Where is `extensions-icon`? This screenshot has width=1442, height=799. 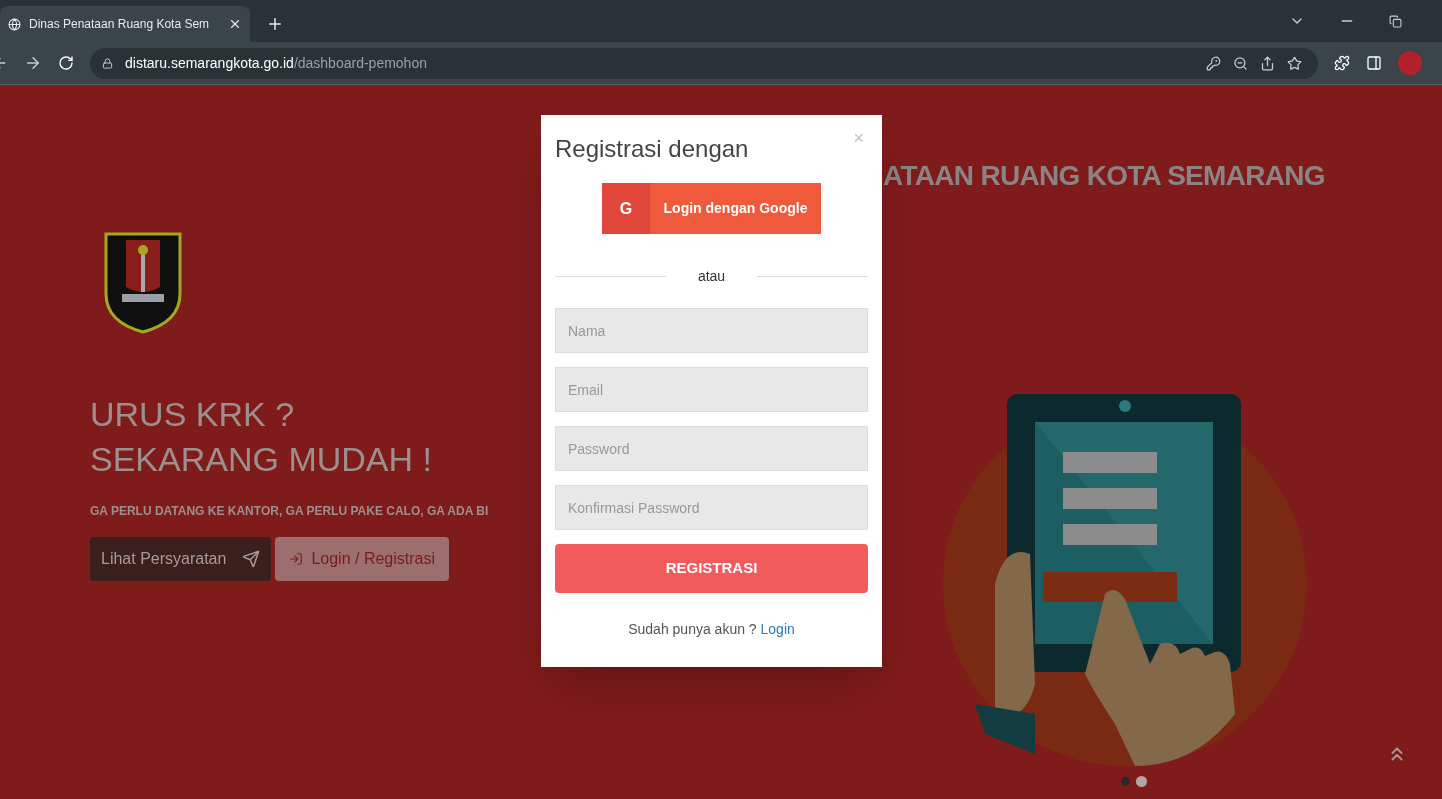
extensions-icon is located at coordinates (1342, 63).